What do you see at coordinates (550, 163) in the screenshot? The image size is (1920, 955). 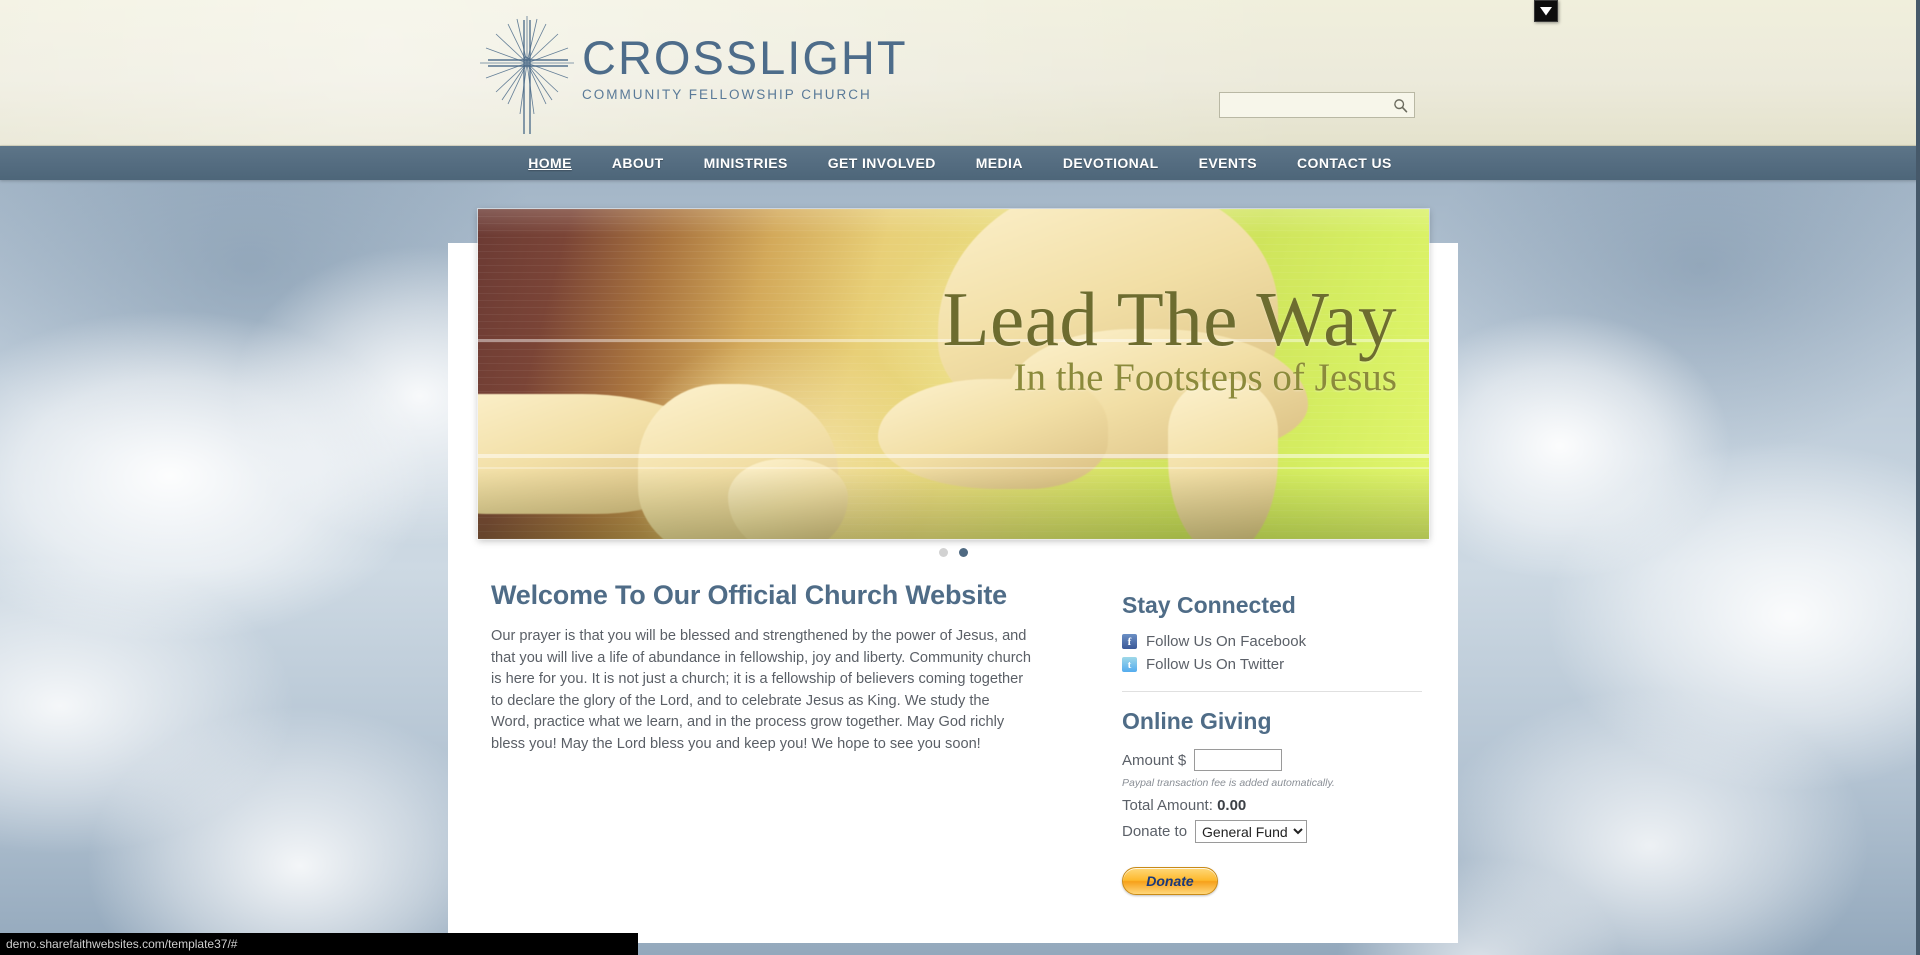 I see `nav-item-home: HOME` at bounding box center [550, 163].